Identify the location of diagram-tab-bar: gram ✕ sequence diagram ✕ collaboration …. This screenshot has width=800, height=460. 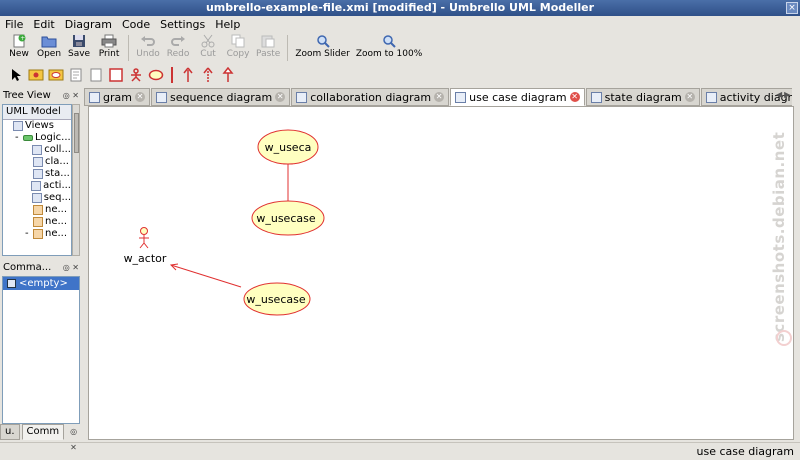
(438, 97).